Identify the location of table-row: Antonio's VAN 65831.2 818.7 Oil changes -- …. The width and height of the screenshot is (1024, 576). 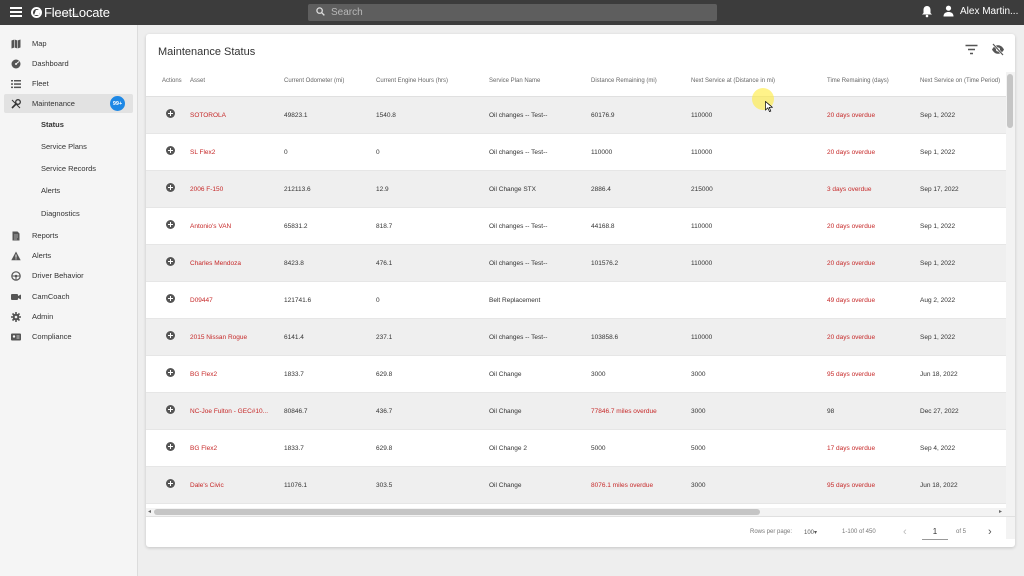
(576, 226).